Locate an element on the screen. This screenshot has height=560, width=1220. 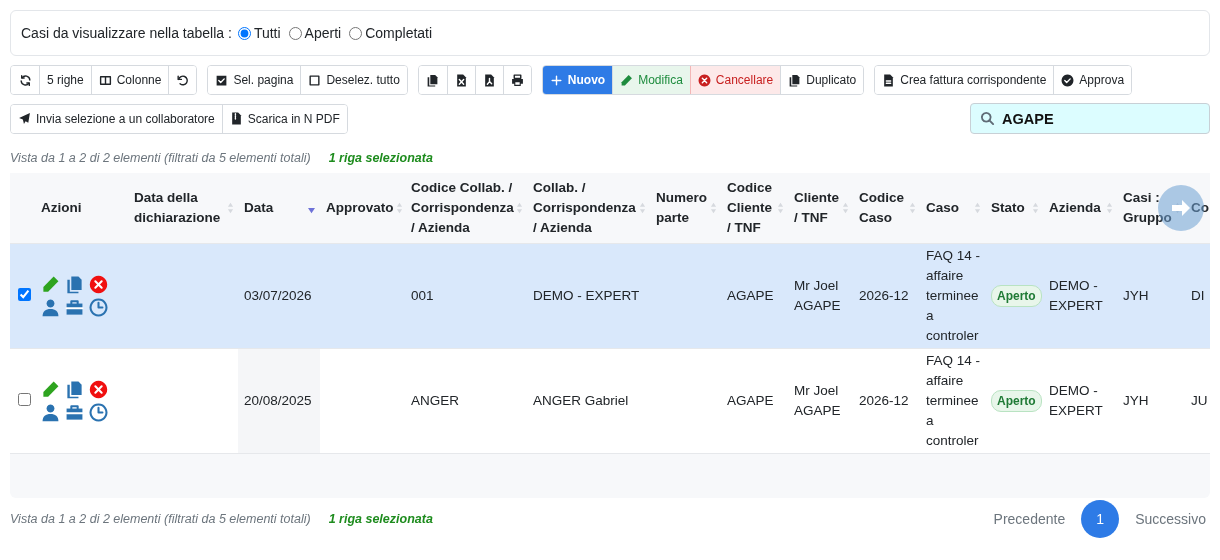
zip-file-icon is located at coordinates (236, 118).